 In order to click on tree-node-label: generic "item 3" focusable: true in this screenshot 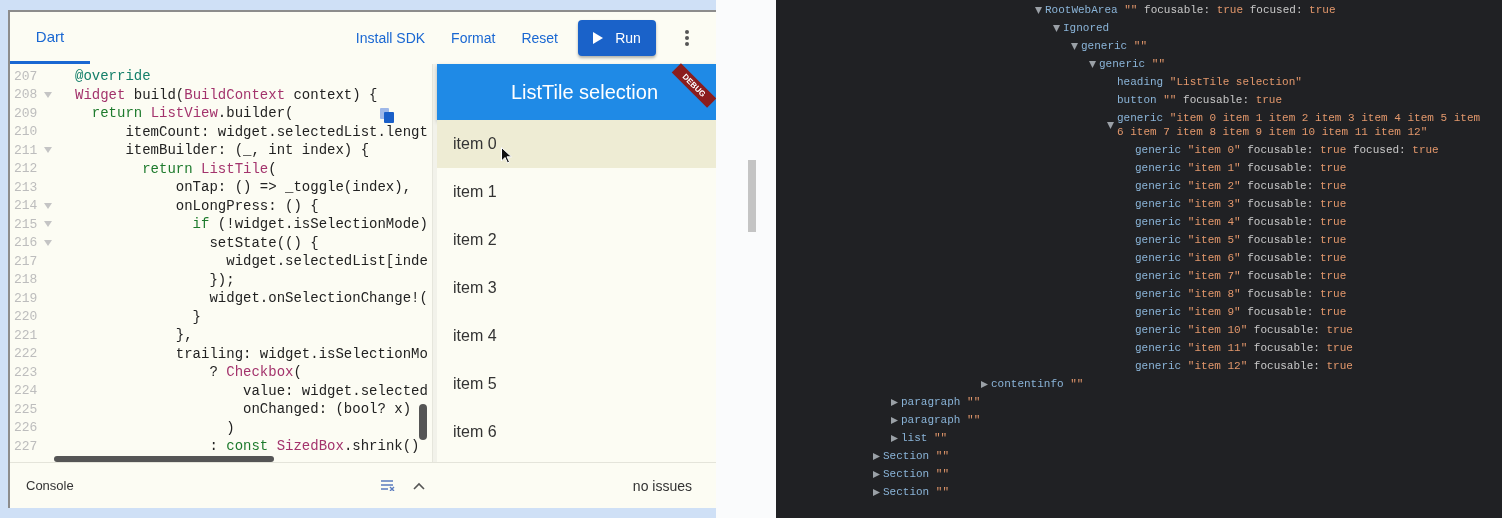, I will do `click(1241, 204)`.